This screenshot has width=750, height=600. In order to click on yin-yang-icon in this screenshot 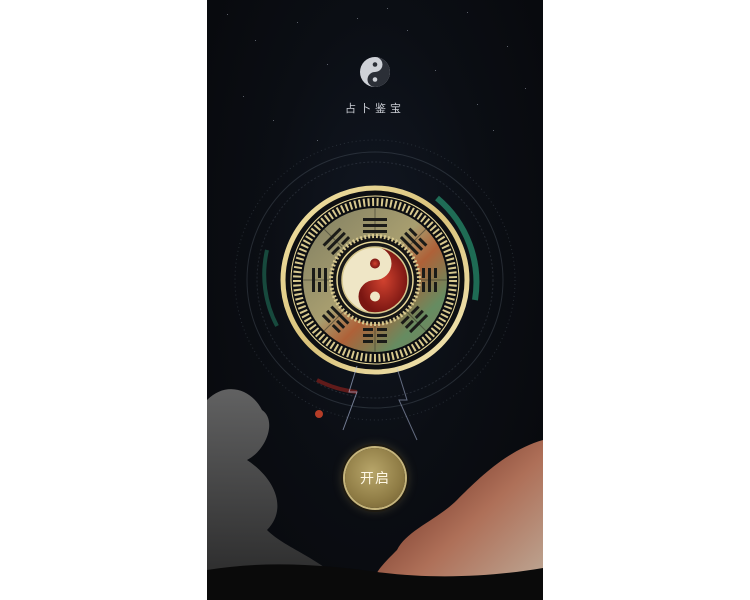, I will do `click(375, 72)`.